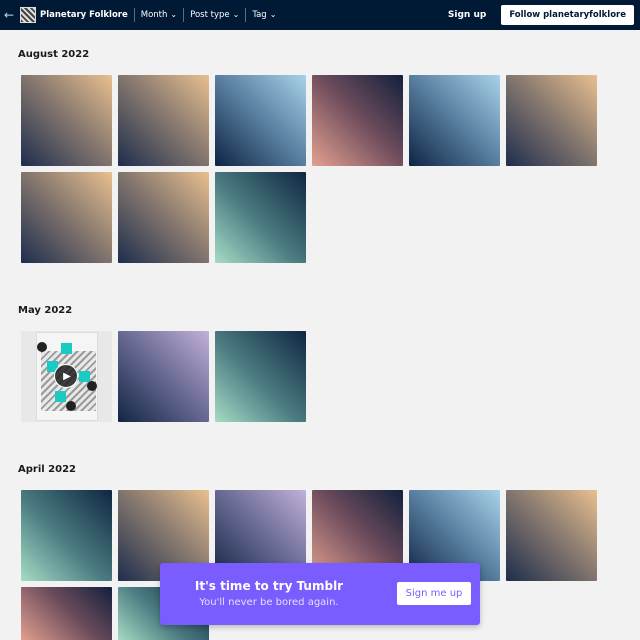  I want to click on filter-post-type: Post type ⌄, so click(215, 15).